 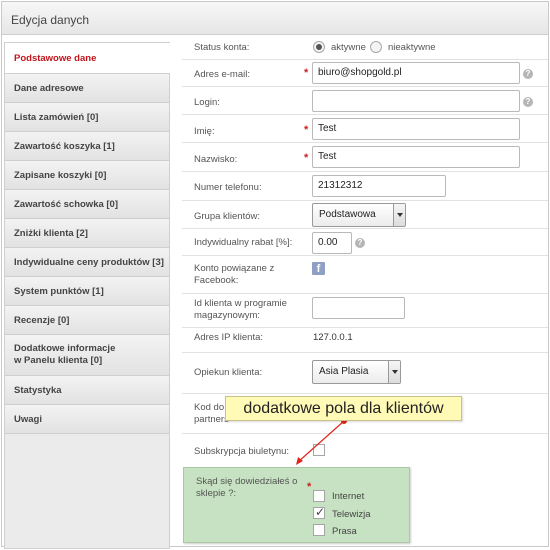 I want to click on callout-note: dodatkowe pola dla klientów, so click(x=343, y=408).